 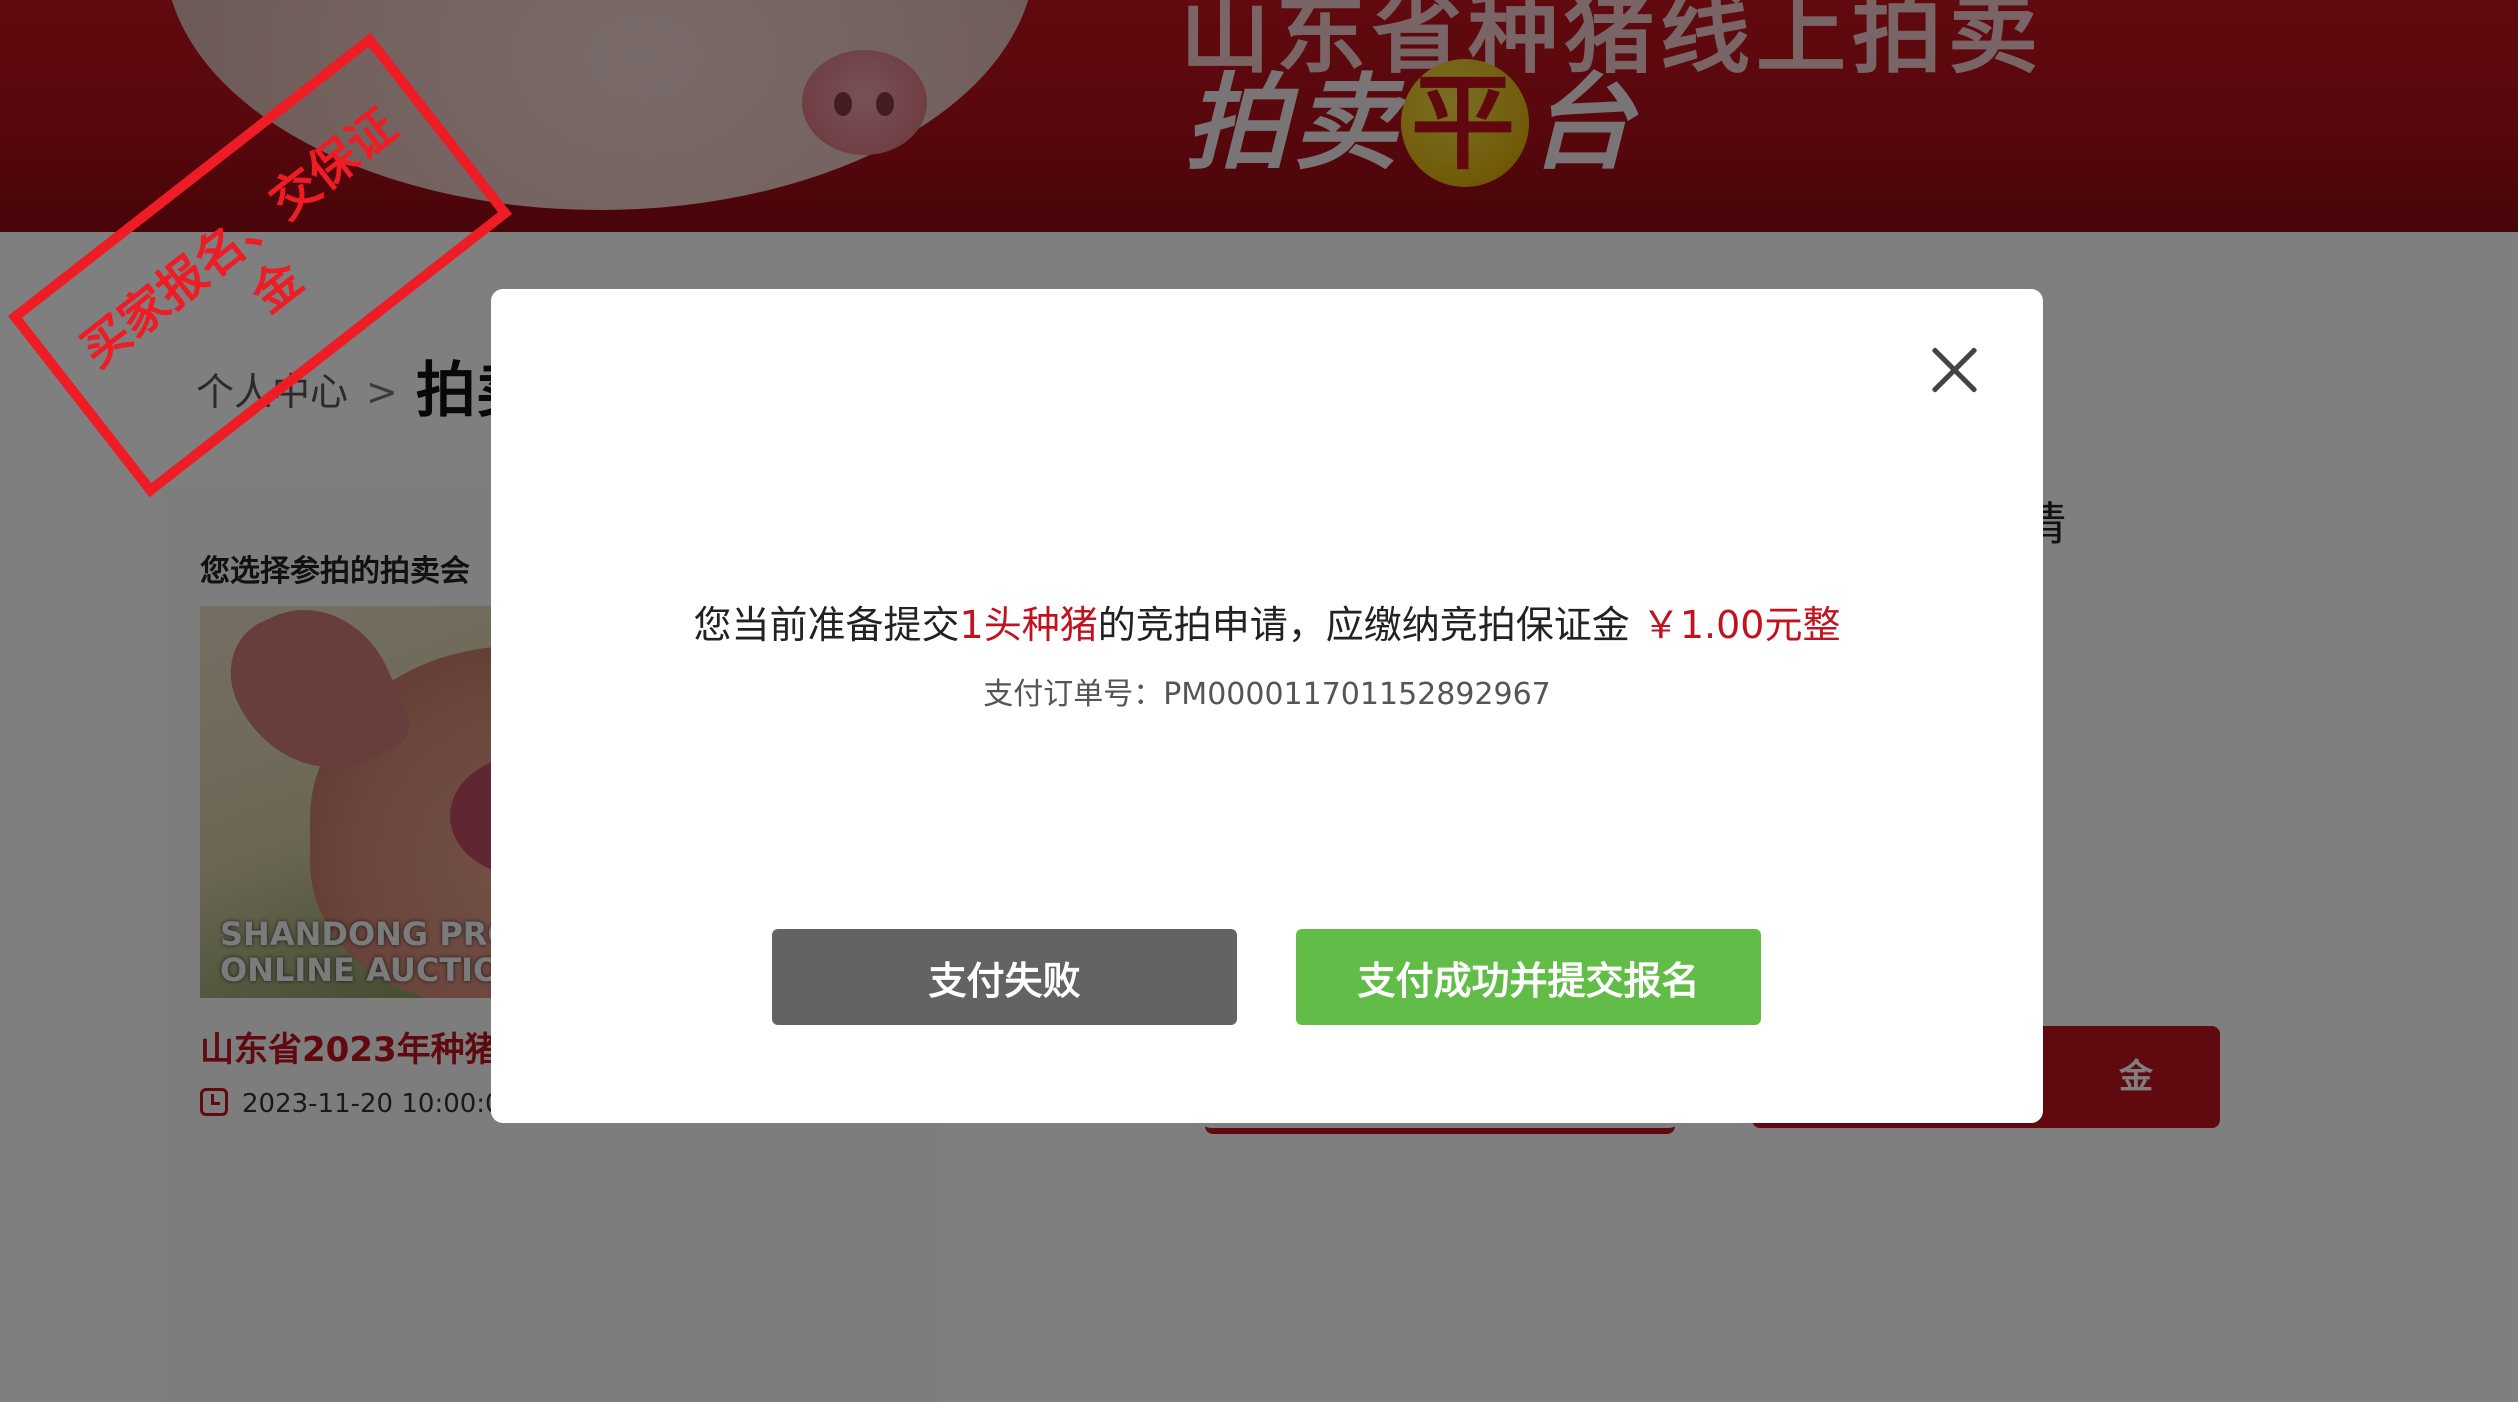 What do you see at coordinates (1528, 977) in the screenshot?
I see `payment-success-submit-button: 支付成功并提交报名` at bounding box center [1528, 977].